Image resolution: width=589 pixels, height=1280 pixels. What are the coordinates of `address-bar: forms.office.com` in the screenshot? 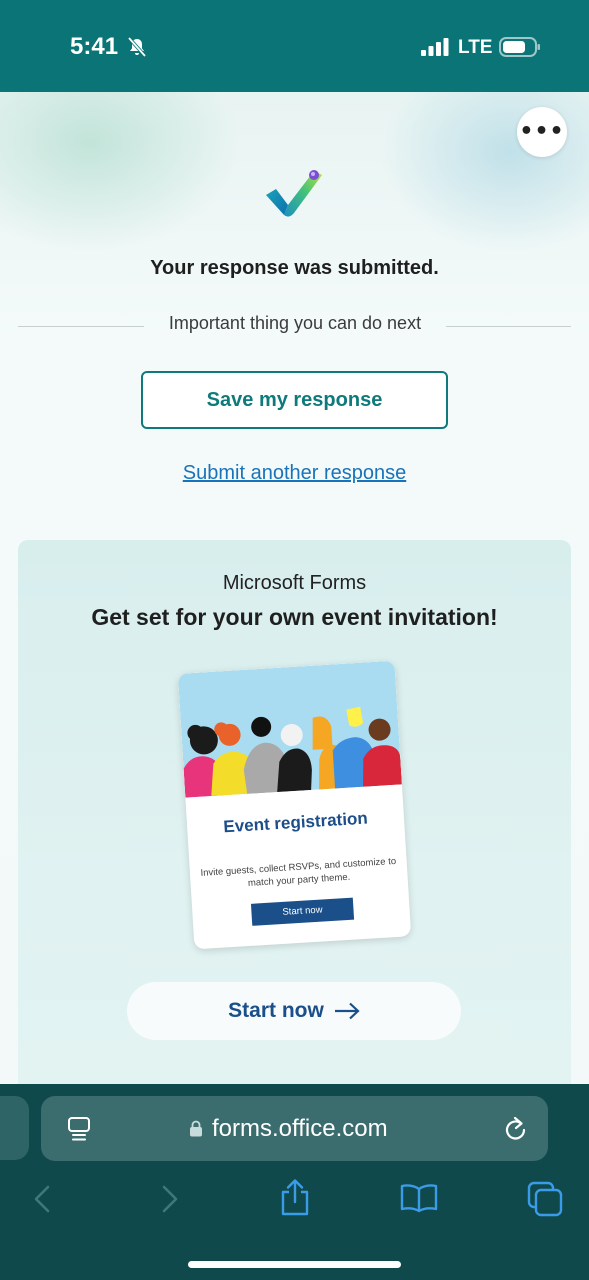 It's located at (294, 1128).